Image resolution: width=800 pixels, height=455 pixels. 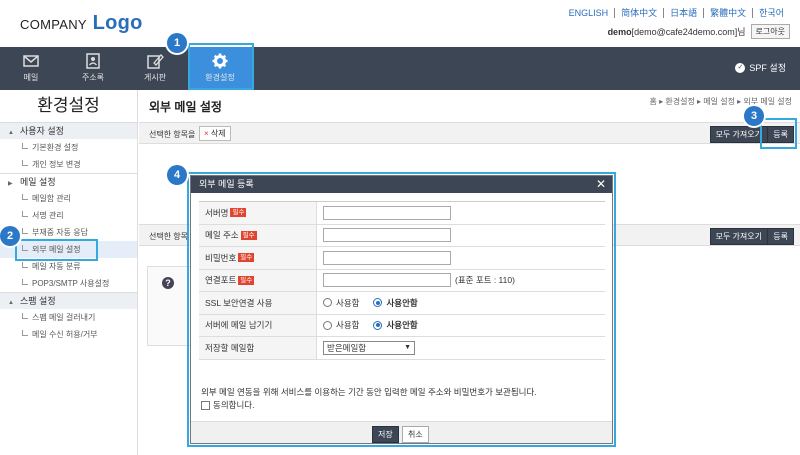 I want to click on keep-mail-row: 서버에 메일 남기기 사용함 사용안함, so click(x=402, y=325).